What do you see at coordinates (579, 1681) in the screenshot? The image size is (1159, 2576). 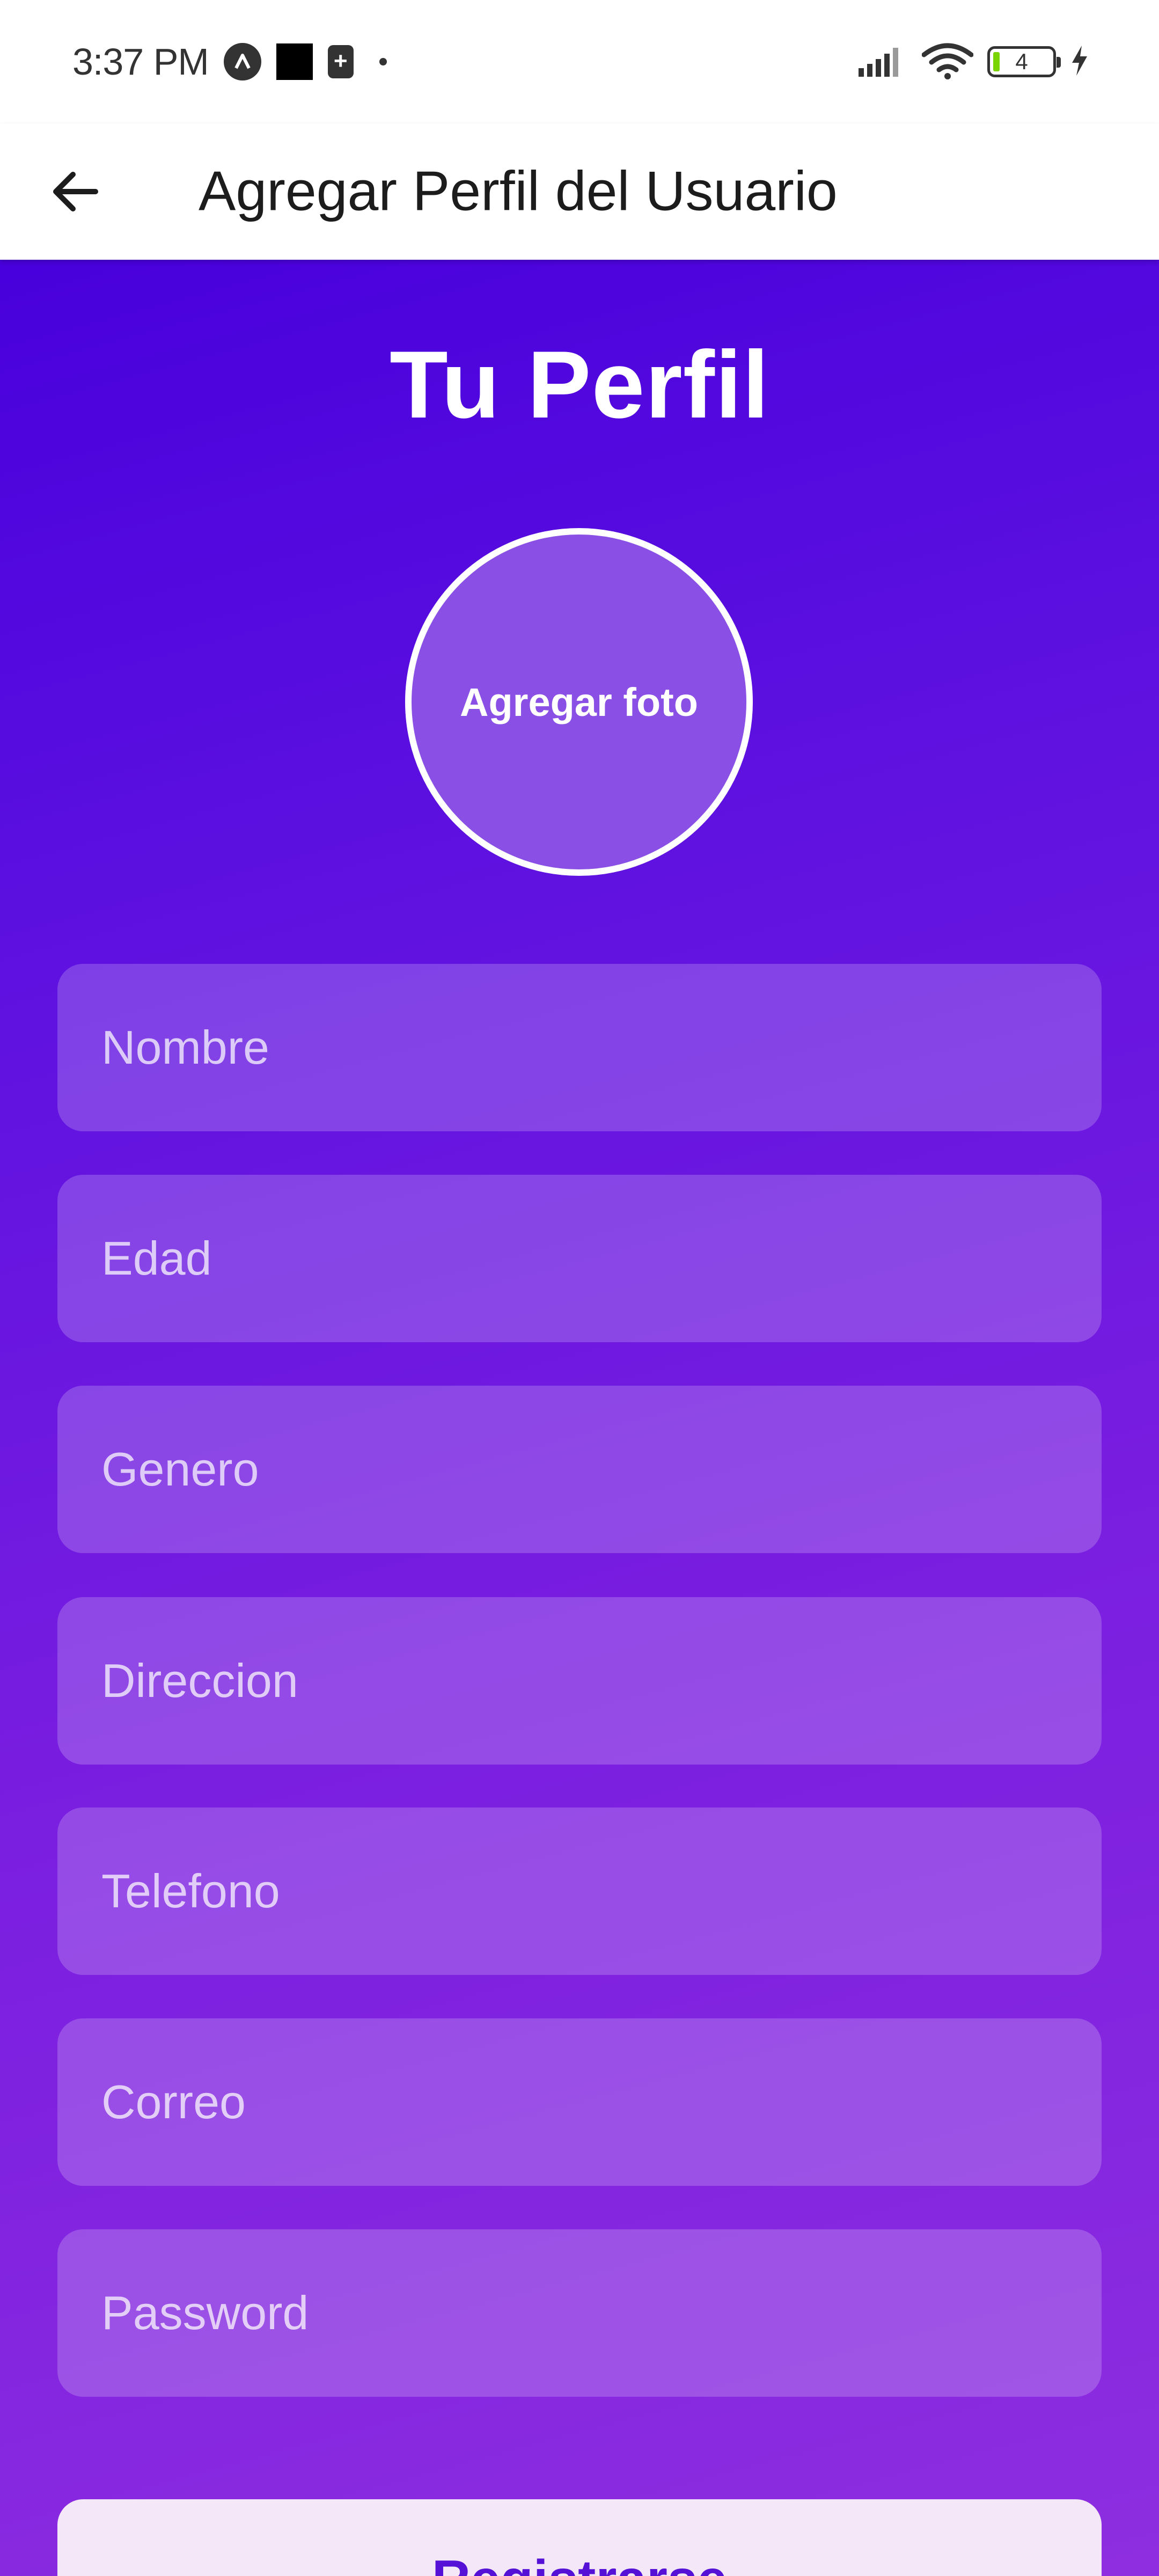 I see `address-input` at bounding box center [579, 1681].